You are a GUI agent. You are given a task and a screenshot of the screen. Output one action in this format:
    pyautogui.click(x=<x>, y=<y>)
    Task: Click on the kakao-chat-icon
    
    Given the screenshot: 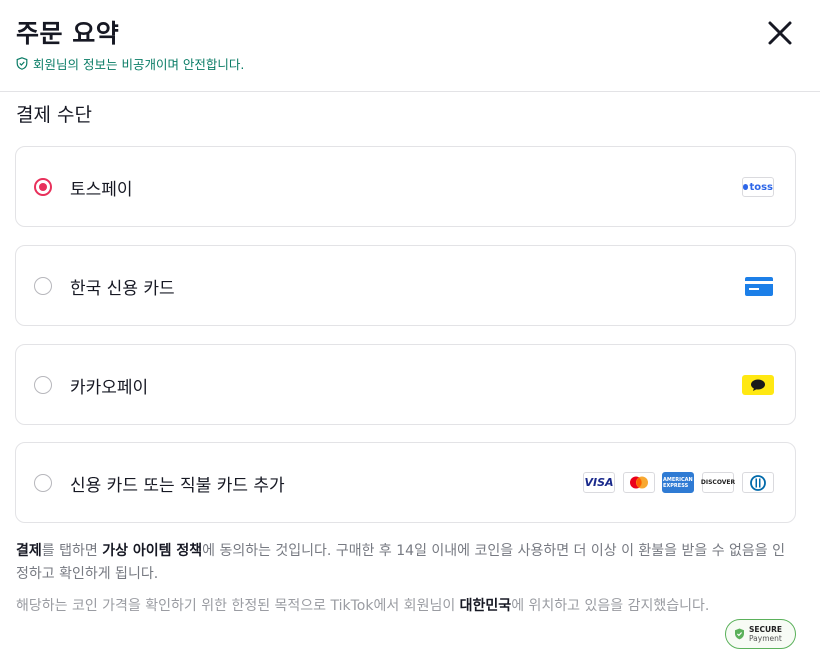 What is the action you would take?
    pyautogui.click(x=758, y=385)
    